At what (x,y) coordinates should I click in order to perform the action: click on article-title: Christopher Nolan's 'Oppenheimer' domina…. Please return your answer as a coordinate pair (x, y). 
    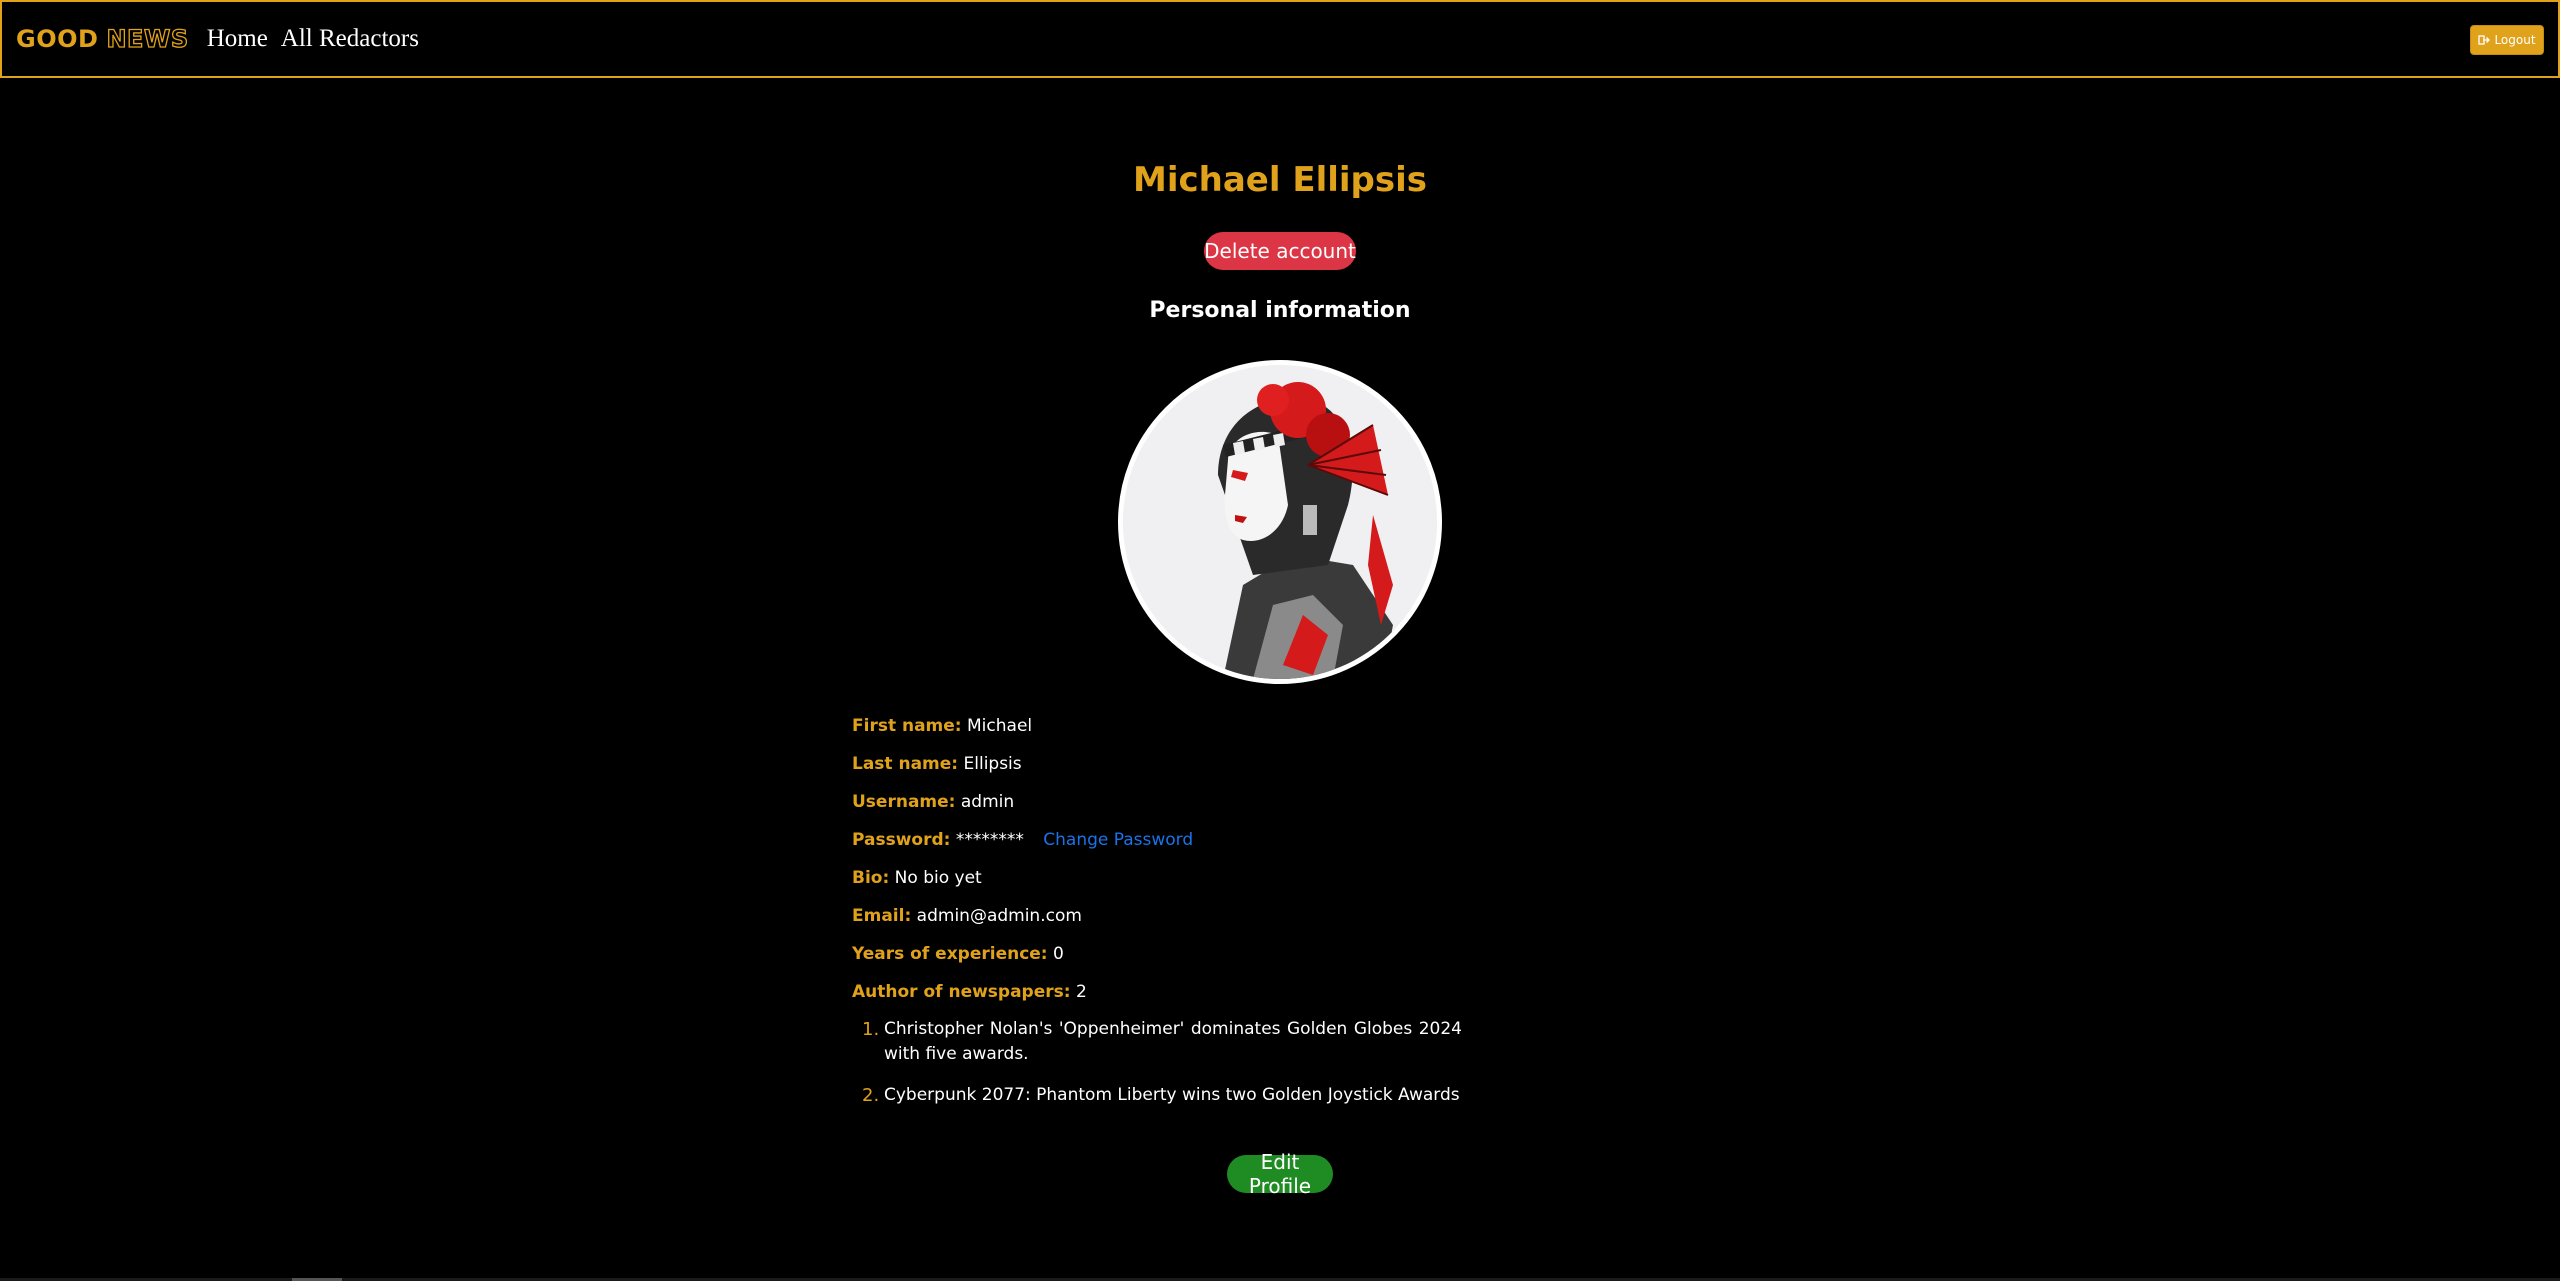
    Looking at the image, I should click on (1173, 1041).